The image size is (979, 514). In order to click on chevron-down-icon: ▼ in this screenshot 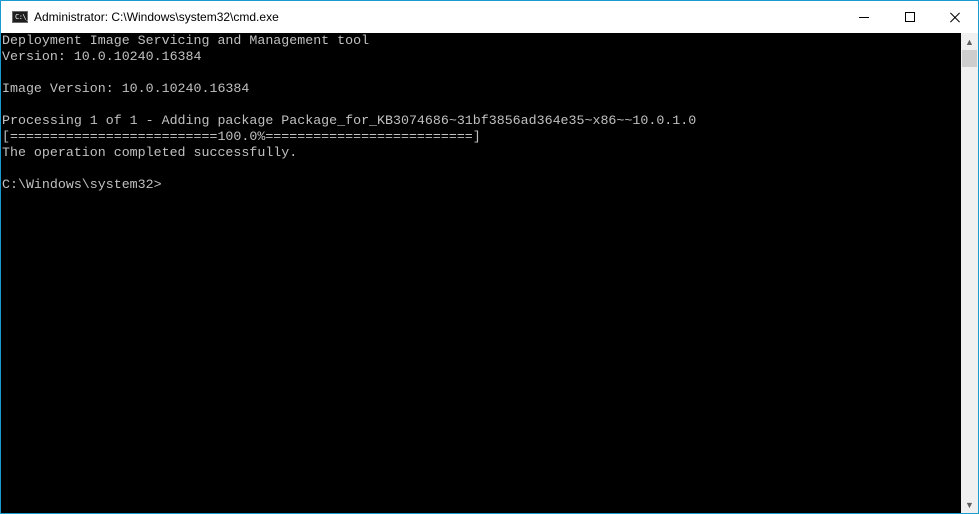, I will do `click(969, 504)`.